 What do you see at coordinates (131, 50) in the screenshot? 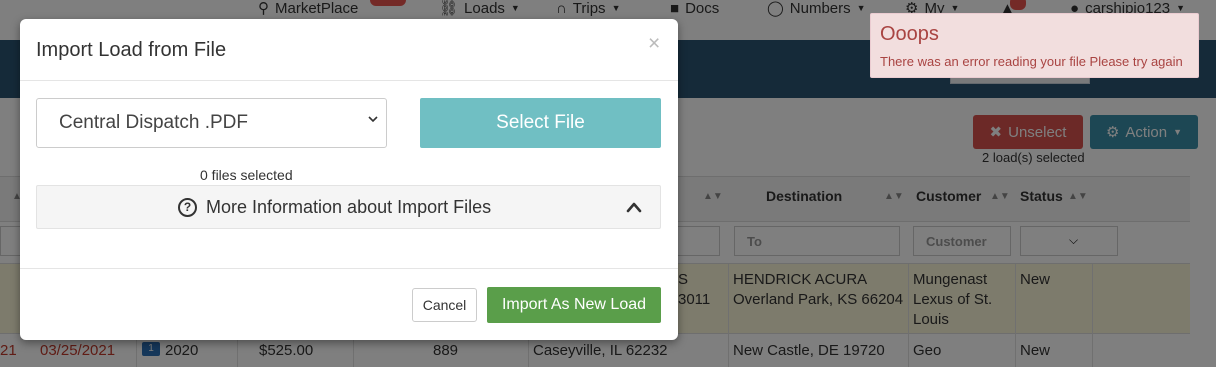
I see `dialog-title: Import Load from File` at bounding box center [131, 50].